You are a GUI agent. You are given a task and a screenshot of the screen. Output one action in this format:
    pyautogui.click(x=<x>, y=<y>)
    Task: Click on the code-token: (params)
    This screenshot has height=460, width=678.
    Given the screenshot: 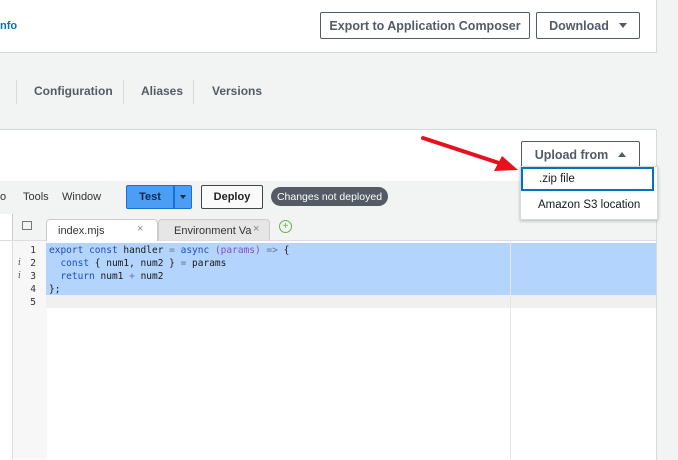 What is the action you would take?
    pyautogui.click(x=235, y=250)
    